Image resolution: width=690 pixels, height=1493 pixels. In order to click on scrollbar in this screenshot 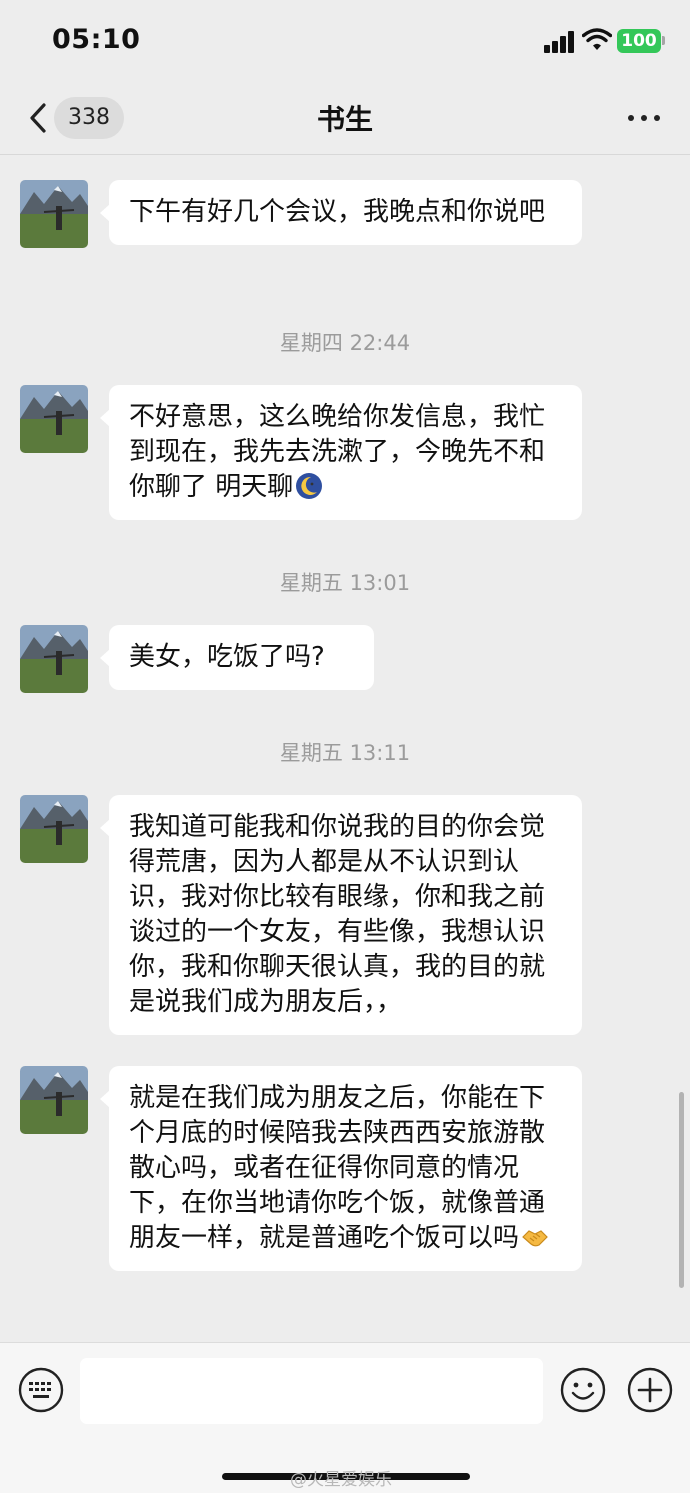, I will do `click(681, 1190)`.